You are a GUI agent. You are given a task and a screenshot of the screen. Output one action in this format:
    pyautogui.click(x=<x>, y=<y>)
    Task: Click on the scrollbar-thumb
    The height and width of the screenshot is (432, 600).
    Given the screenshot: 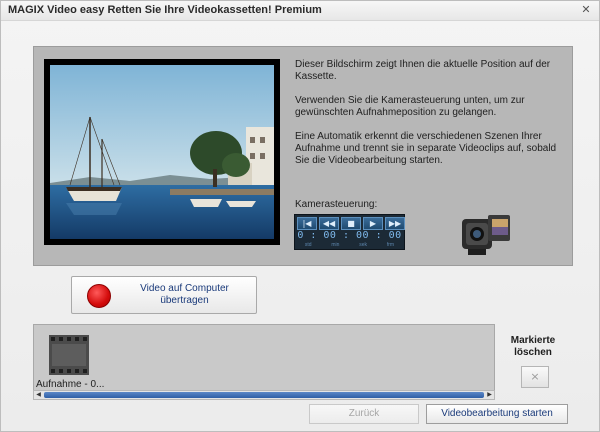 What is the action you would take?
    pyautogui.click(x=264, y=395)
    